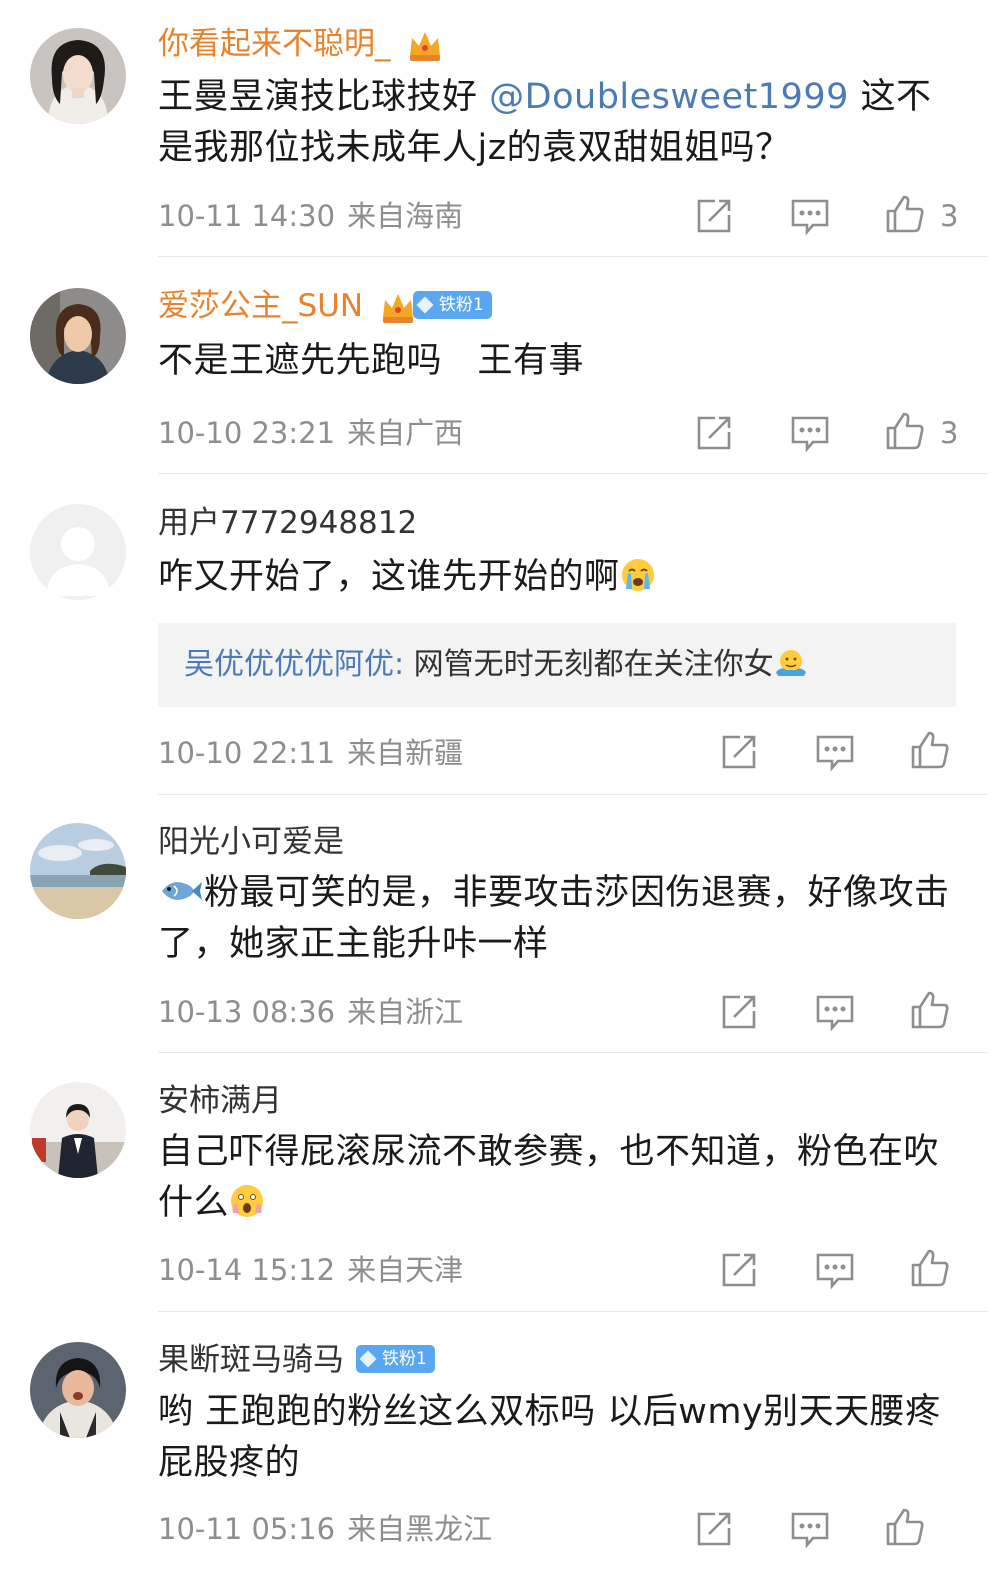  I want to click on username: 阳光小可爱是, so click(251, 842).